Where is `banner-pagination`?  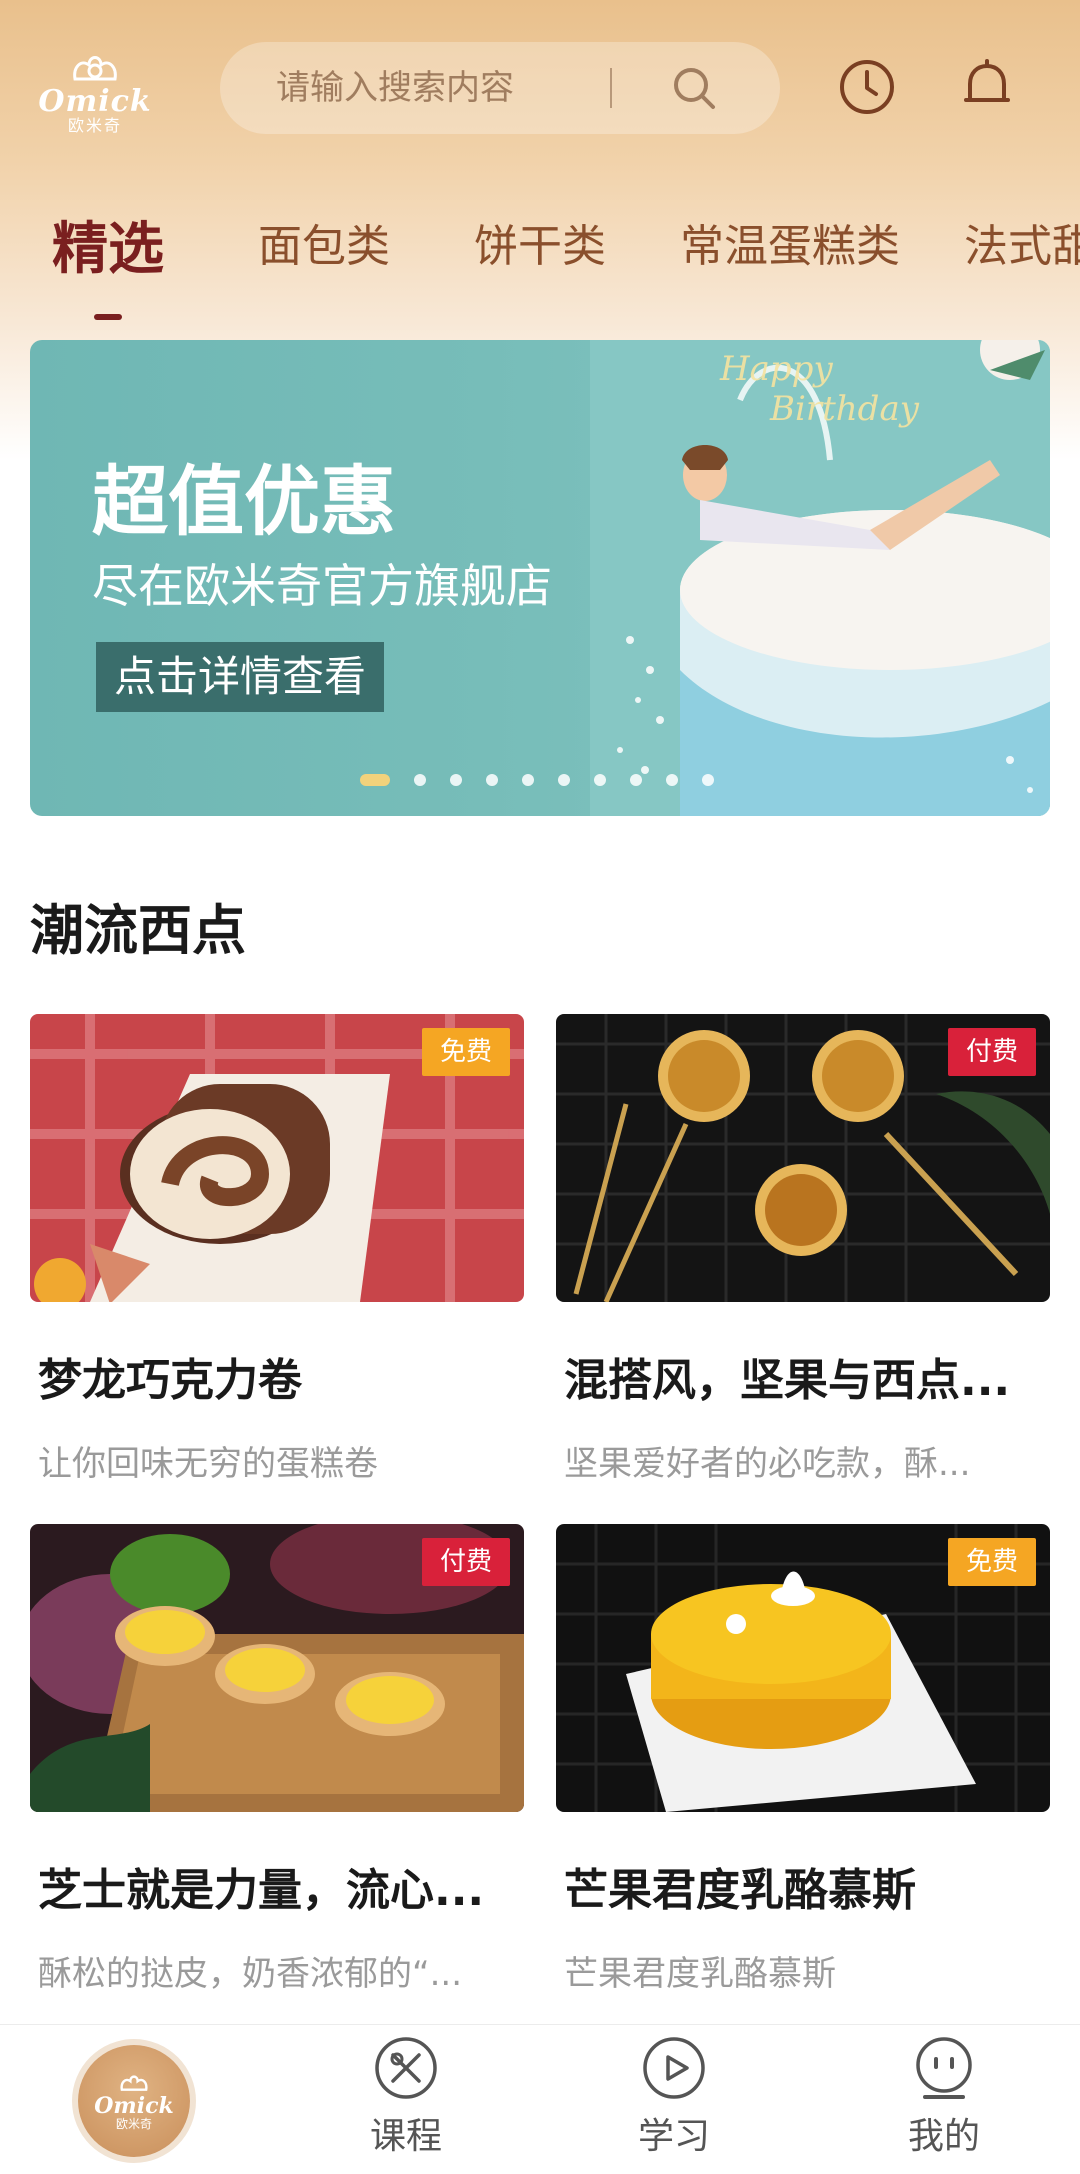 banner-pagination is located at coordinates (537, 780).